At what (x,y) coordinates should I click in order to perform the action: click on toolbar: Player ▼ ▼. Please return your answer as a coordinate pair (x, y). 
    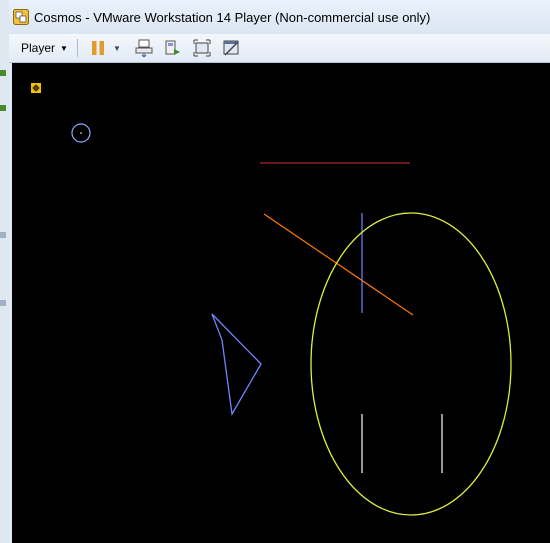
    Looking at the image, I should click on (279, 48).